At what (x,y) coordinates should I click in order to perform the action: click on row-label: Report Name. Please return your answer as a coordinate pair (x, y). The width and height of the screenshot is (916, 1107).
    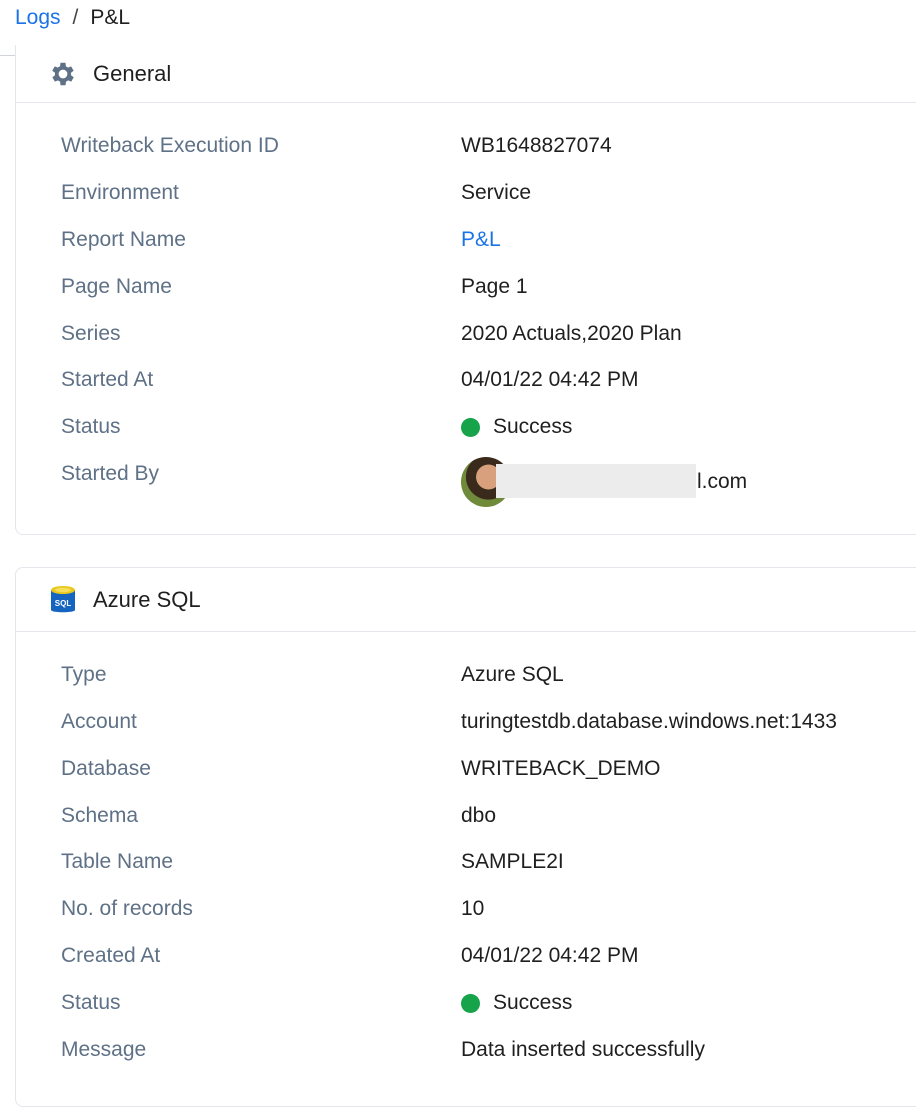
    Looking at the image, I should click on (123, 239).